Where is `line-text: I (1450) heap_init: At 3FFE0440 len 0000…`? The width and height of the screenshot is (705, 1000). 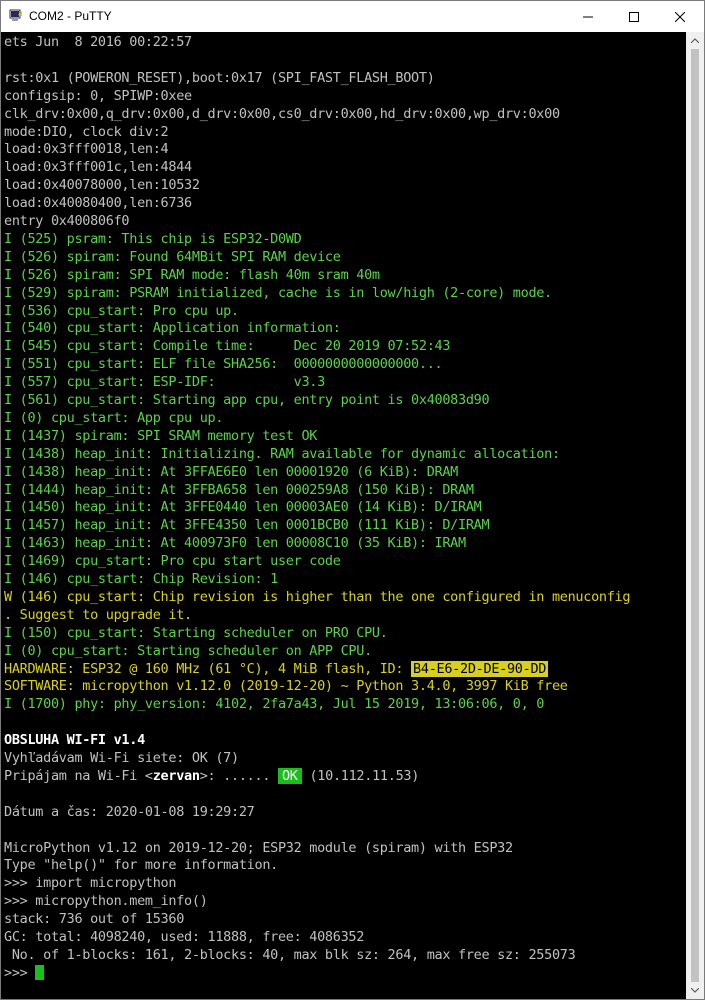 line-text: I (1450) heap_init: At 3FFE0440 len 0000… is located at coordinates (243, 507).